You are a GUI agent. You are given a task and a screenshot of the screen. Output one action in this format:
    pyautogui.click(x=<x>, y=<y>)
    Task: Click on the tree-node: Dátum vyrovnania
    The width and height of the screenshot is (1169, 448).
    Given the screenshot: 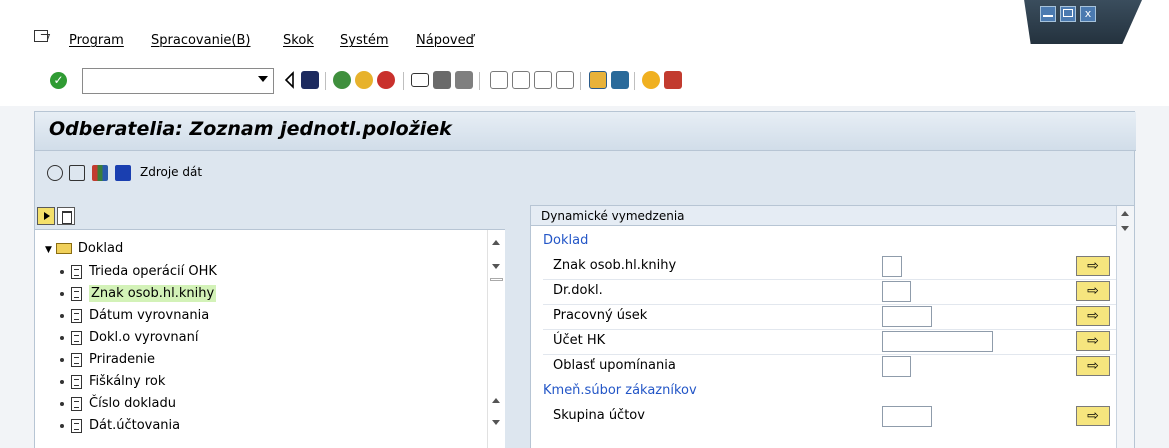 What is the action you would take?
    pyautogui.click(x=134, y=319)
    